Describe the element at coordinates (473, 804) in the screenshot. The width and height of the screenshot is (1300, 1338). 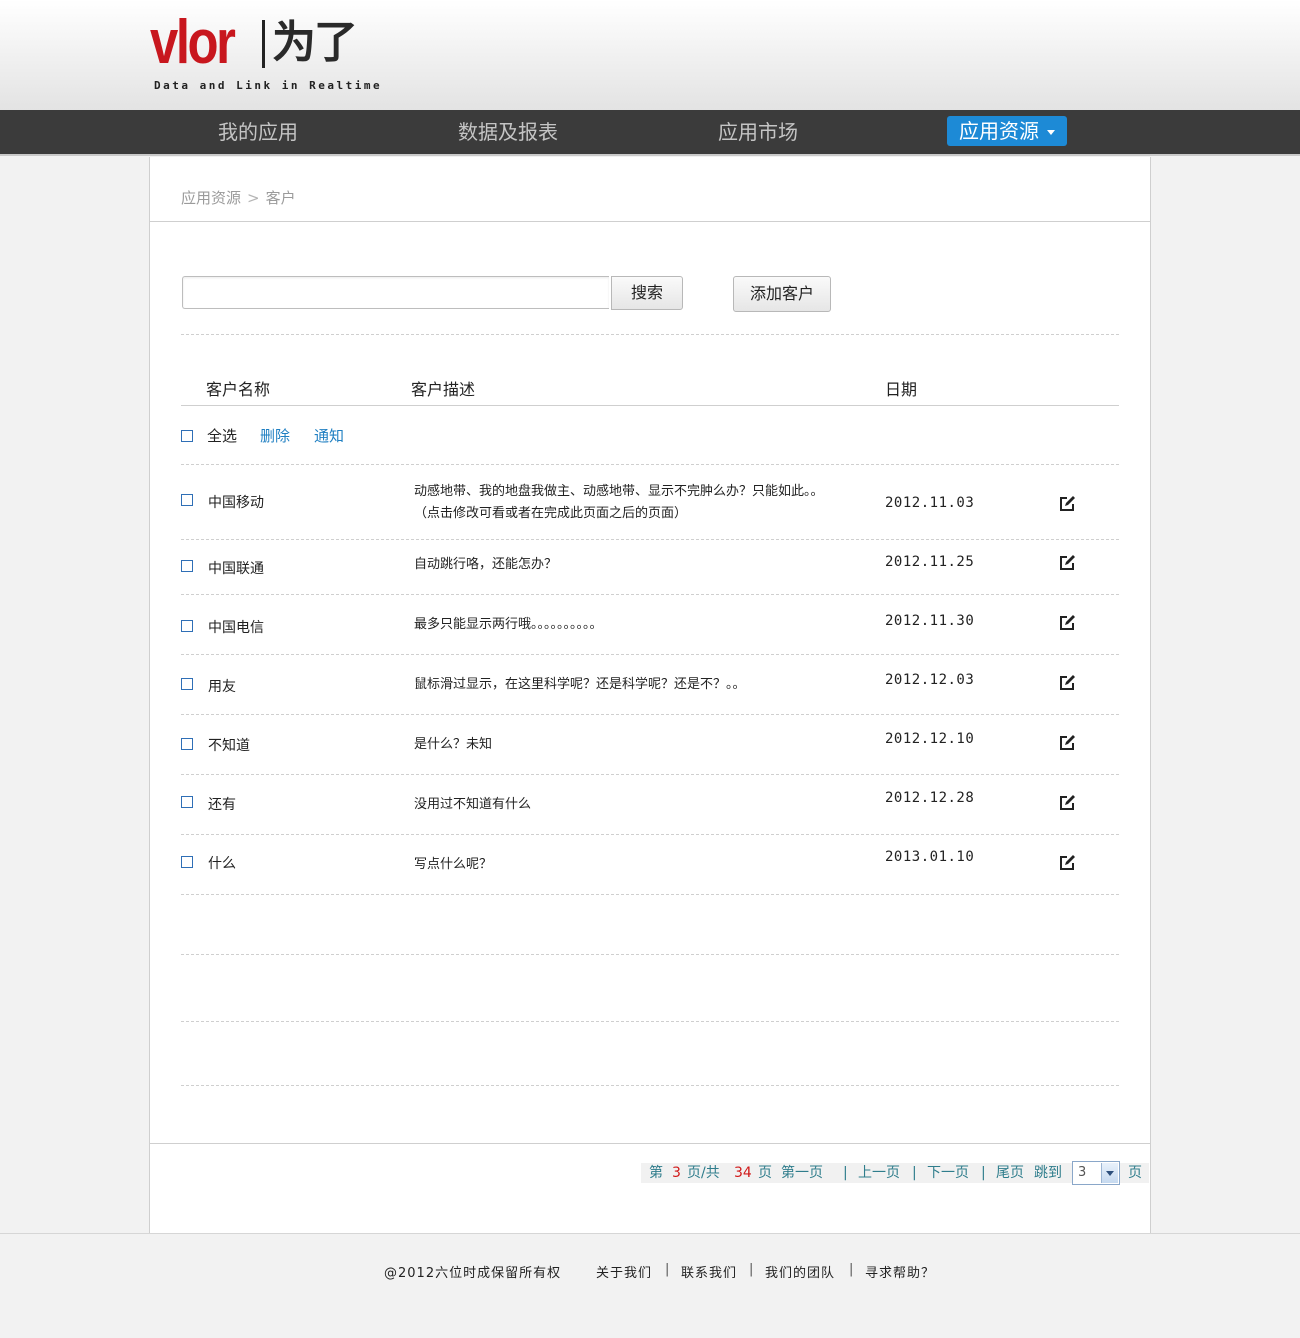
I see `customer-description: 没用过不知道有什么` at that location.